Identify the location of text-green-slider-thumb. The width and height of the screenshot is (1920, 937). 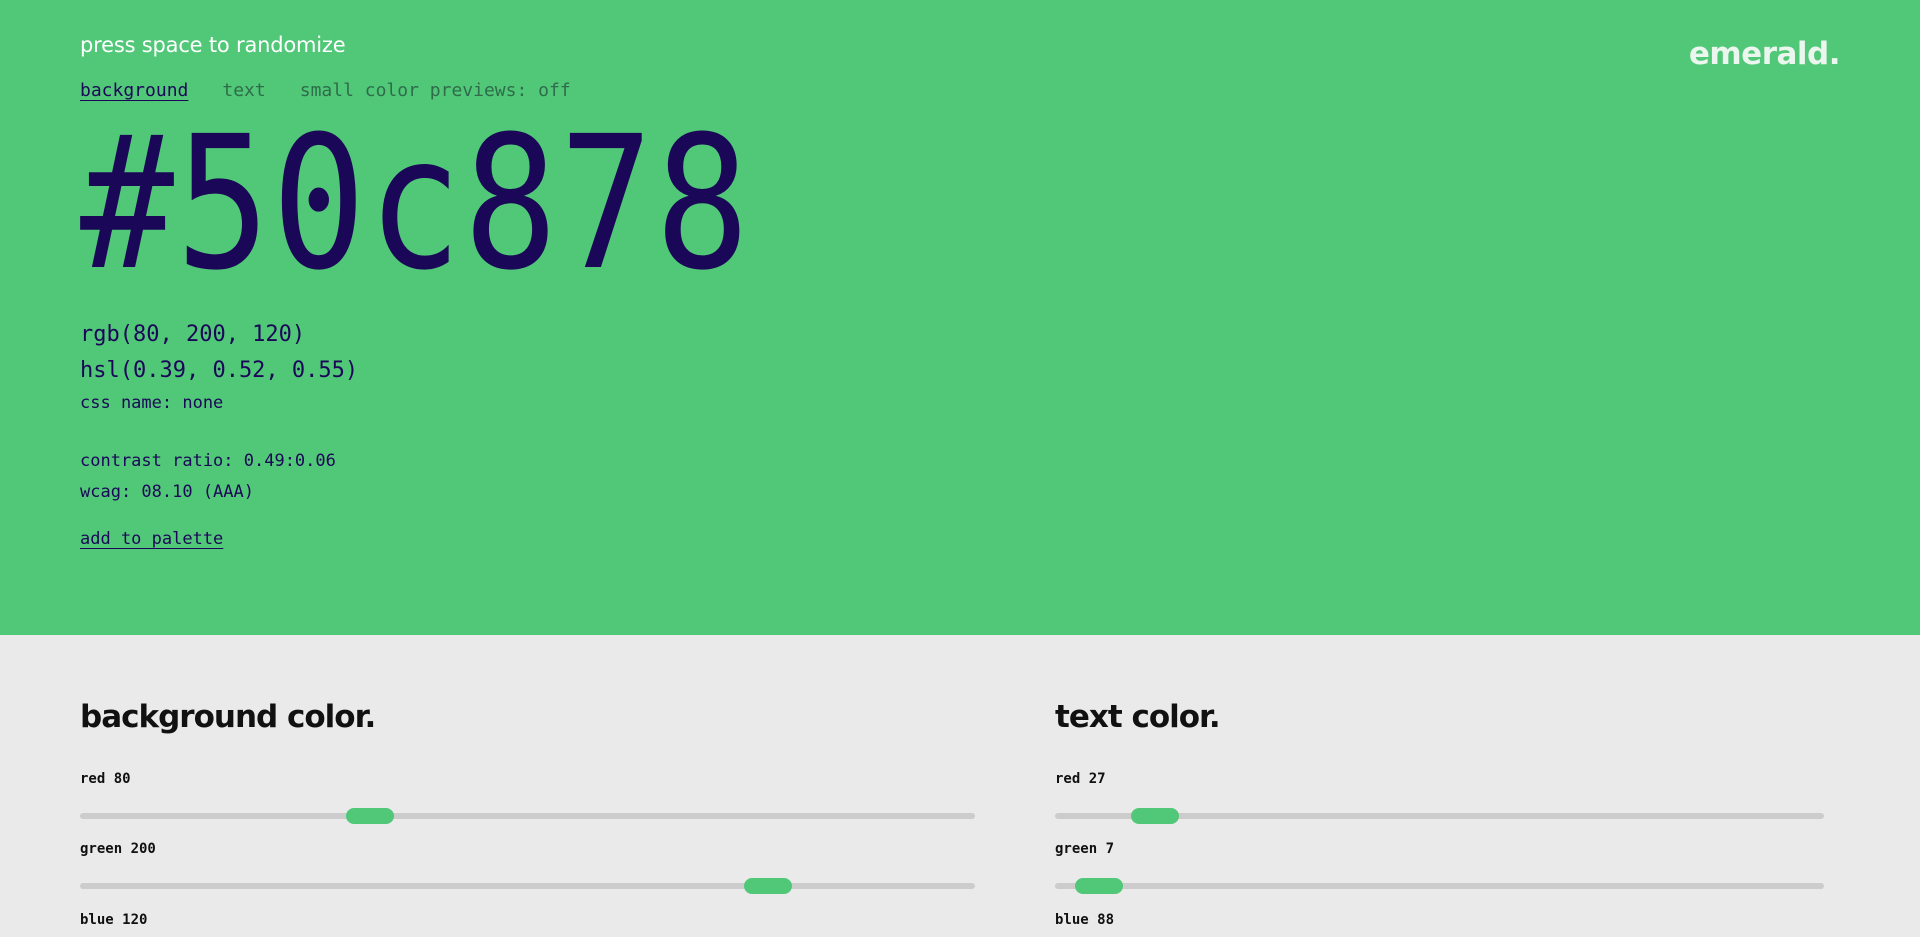
(1098, 886).